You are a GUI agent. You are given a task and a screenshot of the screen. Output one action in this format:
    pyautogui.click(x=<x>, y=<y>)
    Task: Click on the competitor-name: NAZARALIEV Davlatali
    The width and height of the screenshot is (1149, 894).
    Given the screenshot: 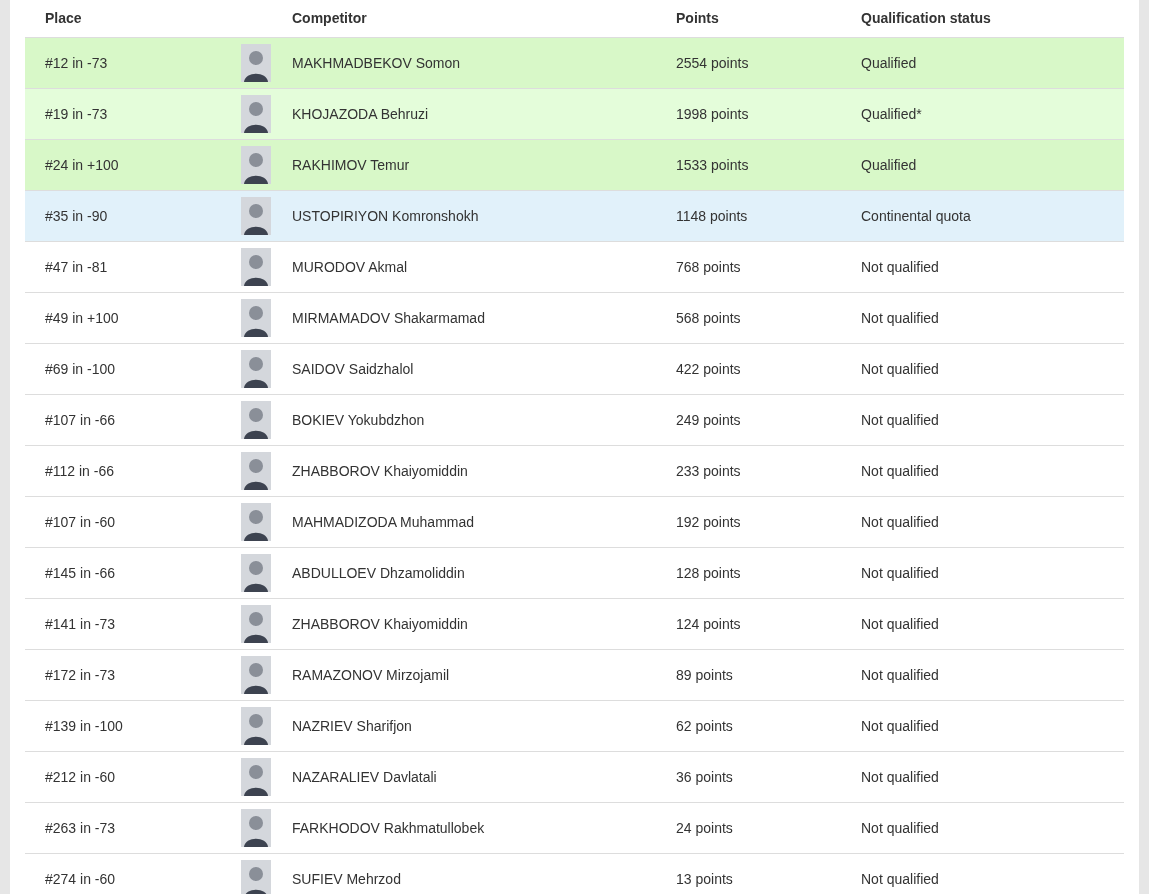 What is the action you would take?
    pyautogui.click(x=364, y=776)
    